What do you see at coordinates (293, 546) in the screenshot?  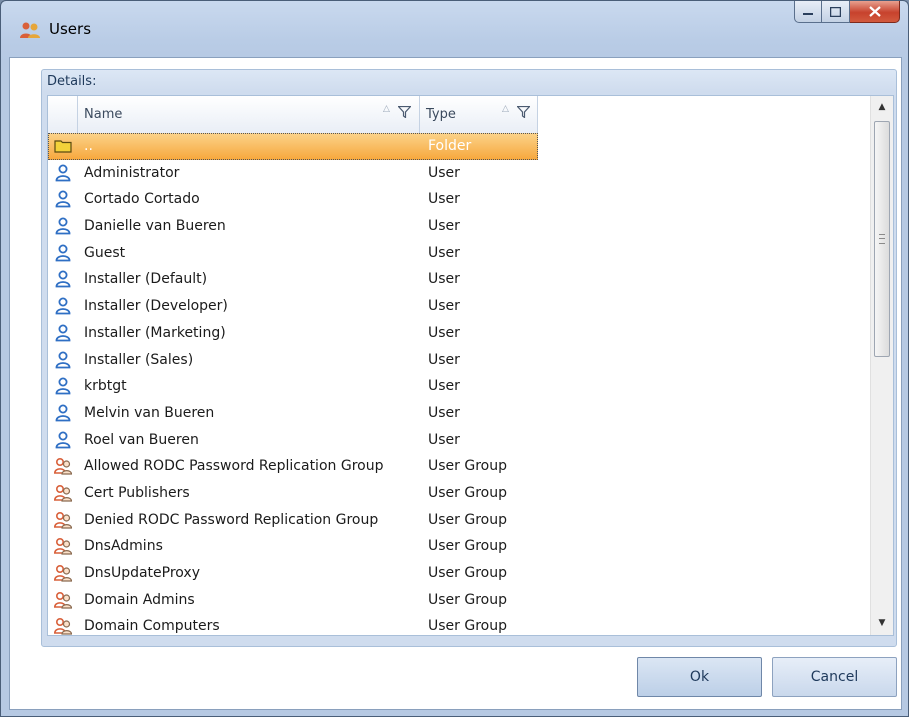 I see `table-row: DnsAdmins User Group` at bounding box center [293, 546].